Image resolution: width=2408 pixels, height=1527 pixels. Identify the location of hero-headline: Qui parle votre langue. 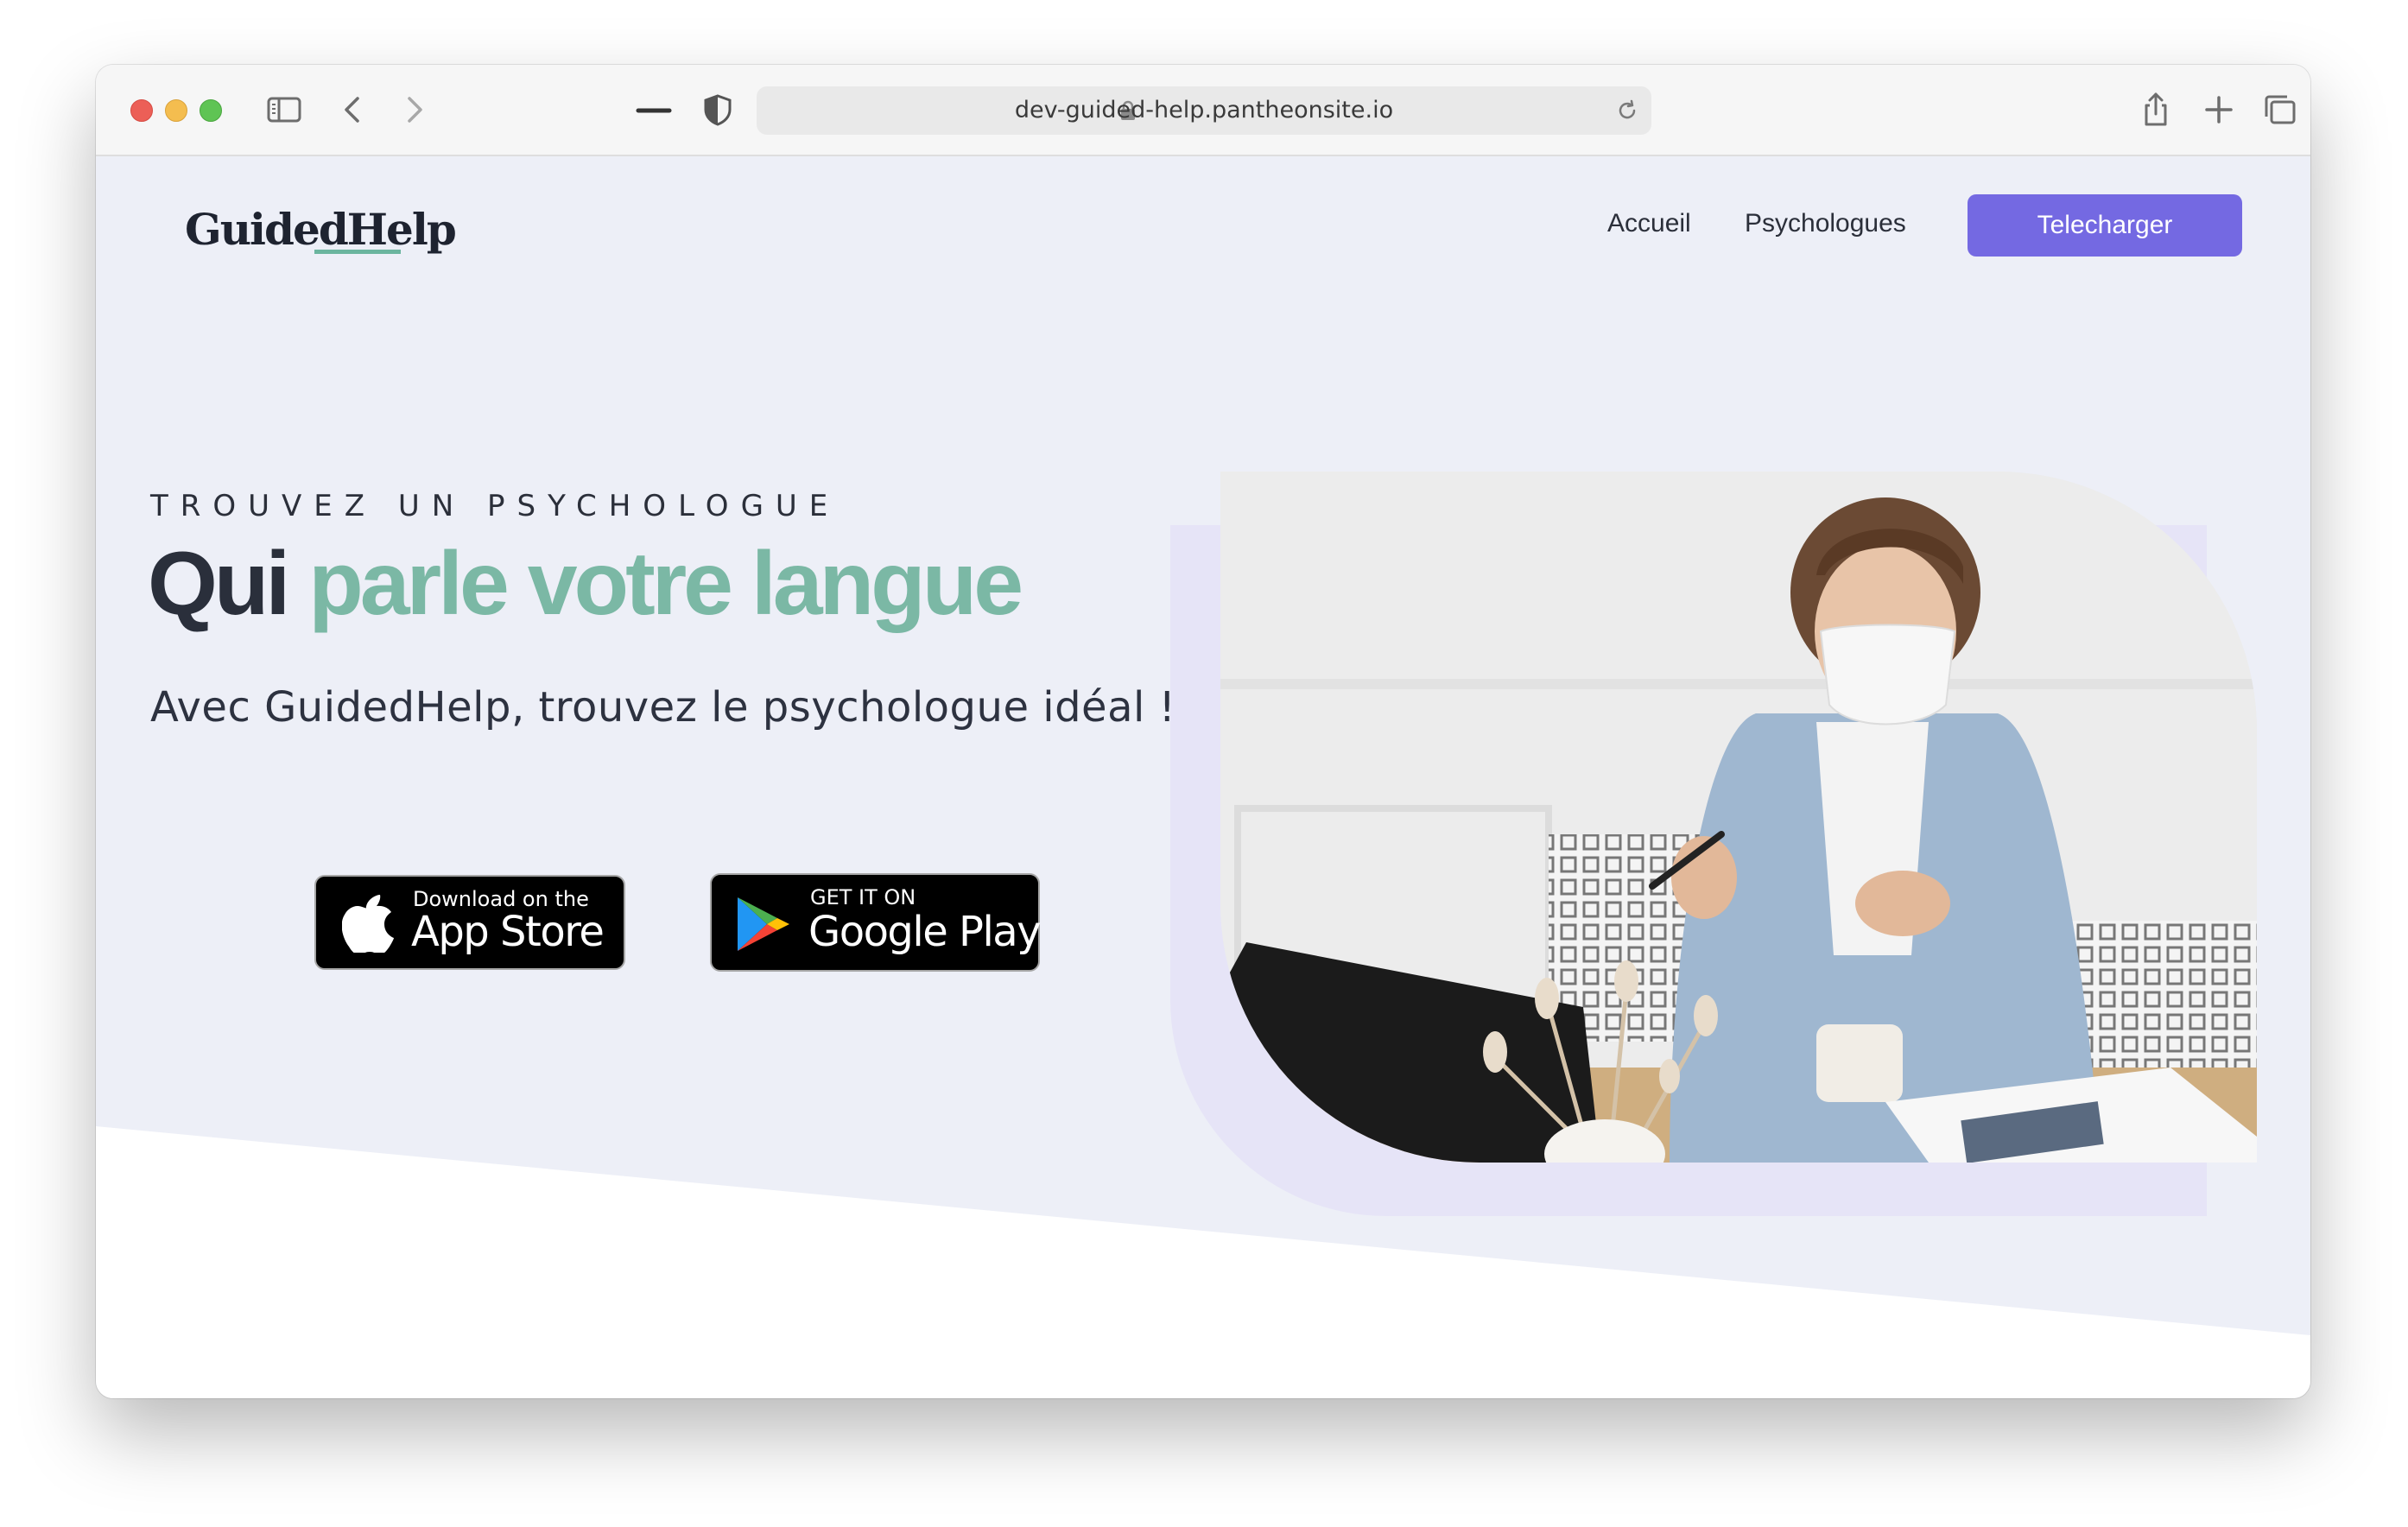
(585, 584).